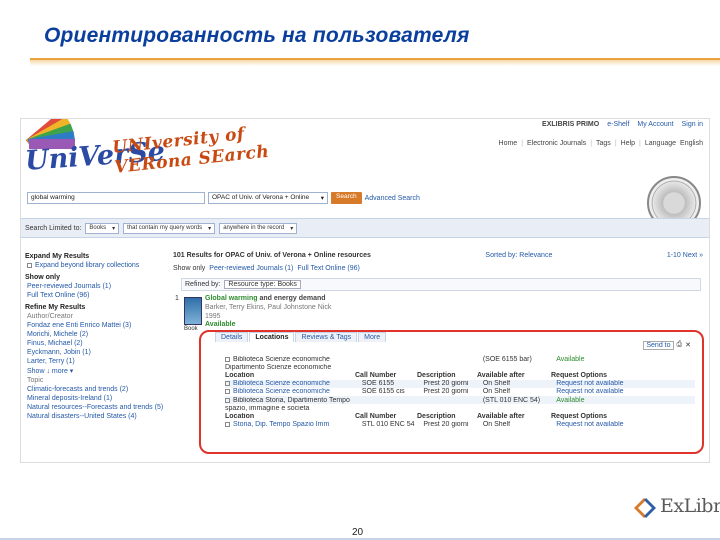  What do you see at coordinates (618, 124) in the screenshot?
I see `eshelf-link: e-Shelf` at bounding box center [618, 124].